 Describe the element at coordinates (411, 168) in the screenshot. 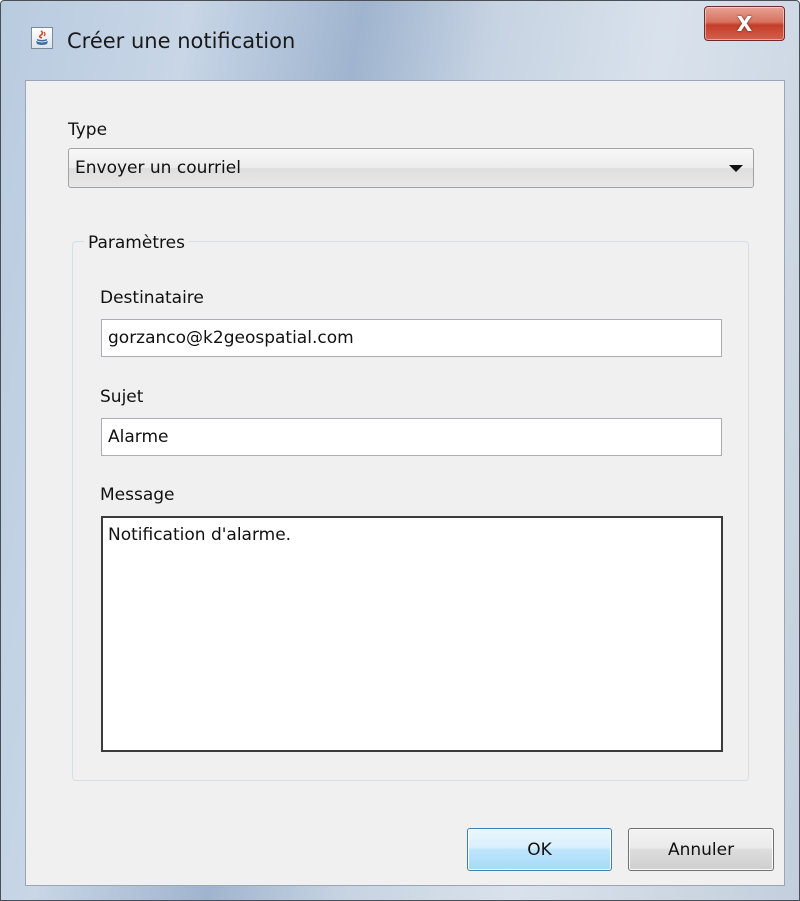

I see `type-dropdown: Envoyer un courriel` at that location.